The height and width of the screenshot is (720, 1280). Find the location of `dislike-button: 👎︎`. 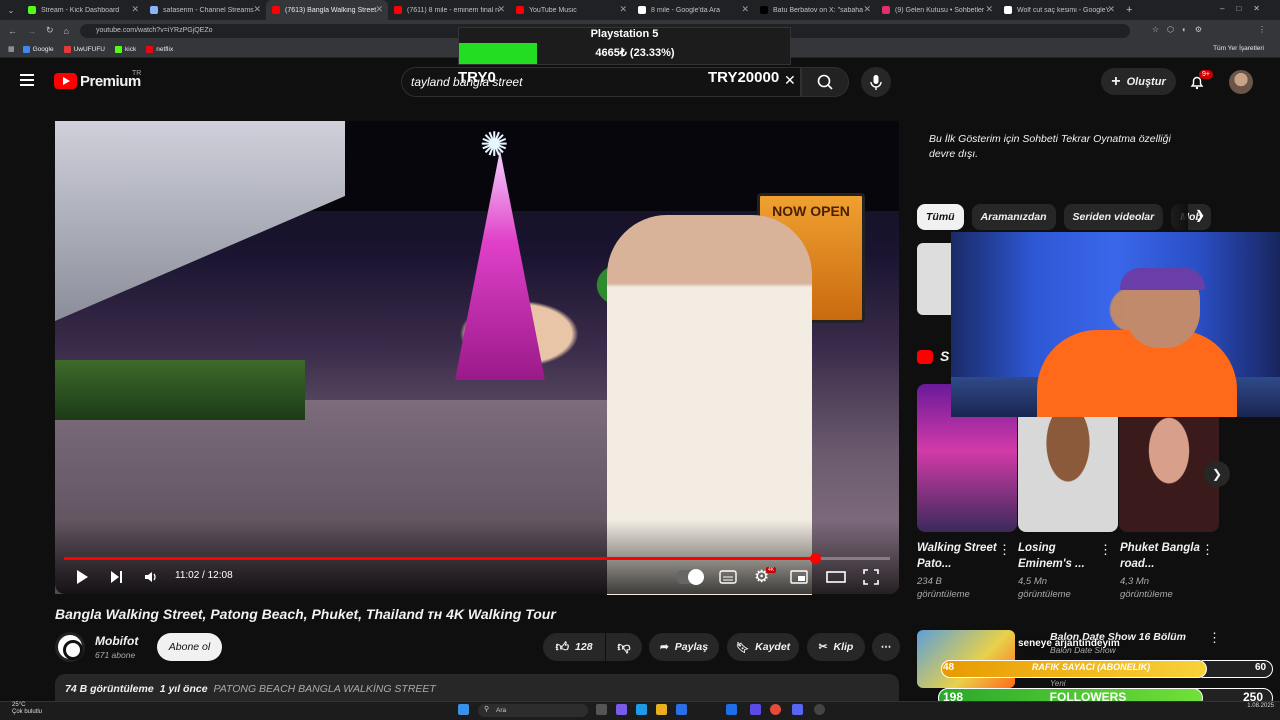

dislike-button: 👎︎ is located at coordinates (624, 647).